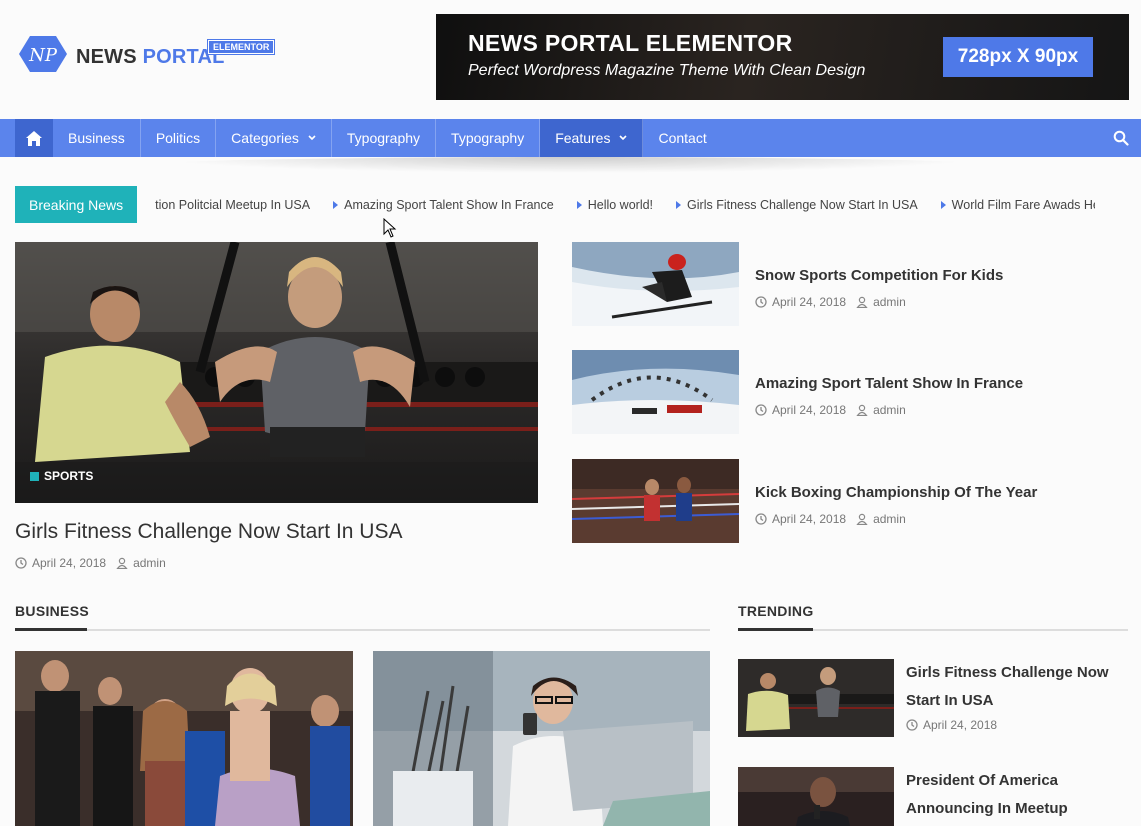 The height and width of the screenshot is (826, 1141). I want to click on ticker-item: Hello world!, so click(615, 204).